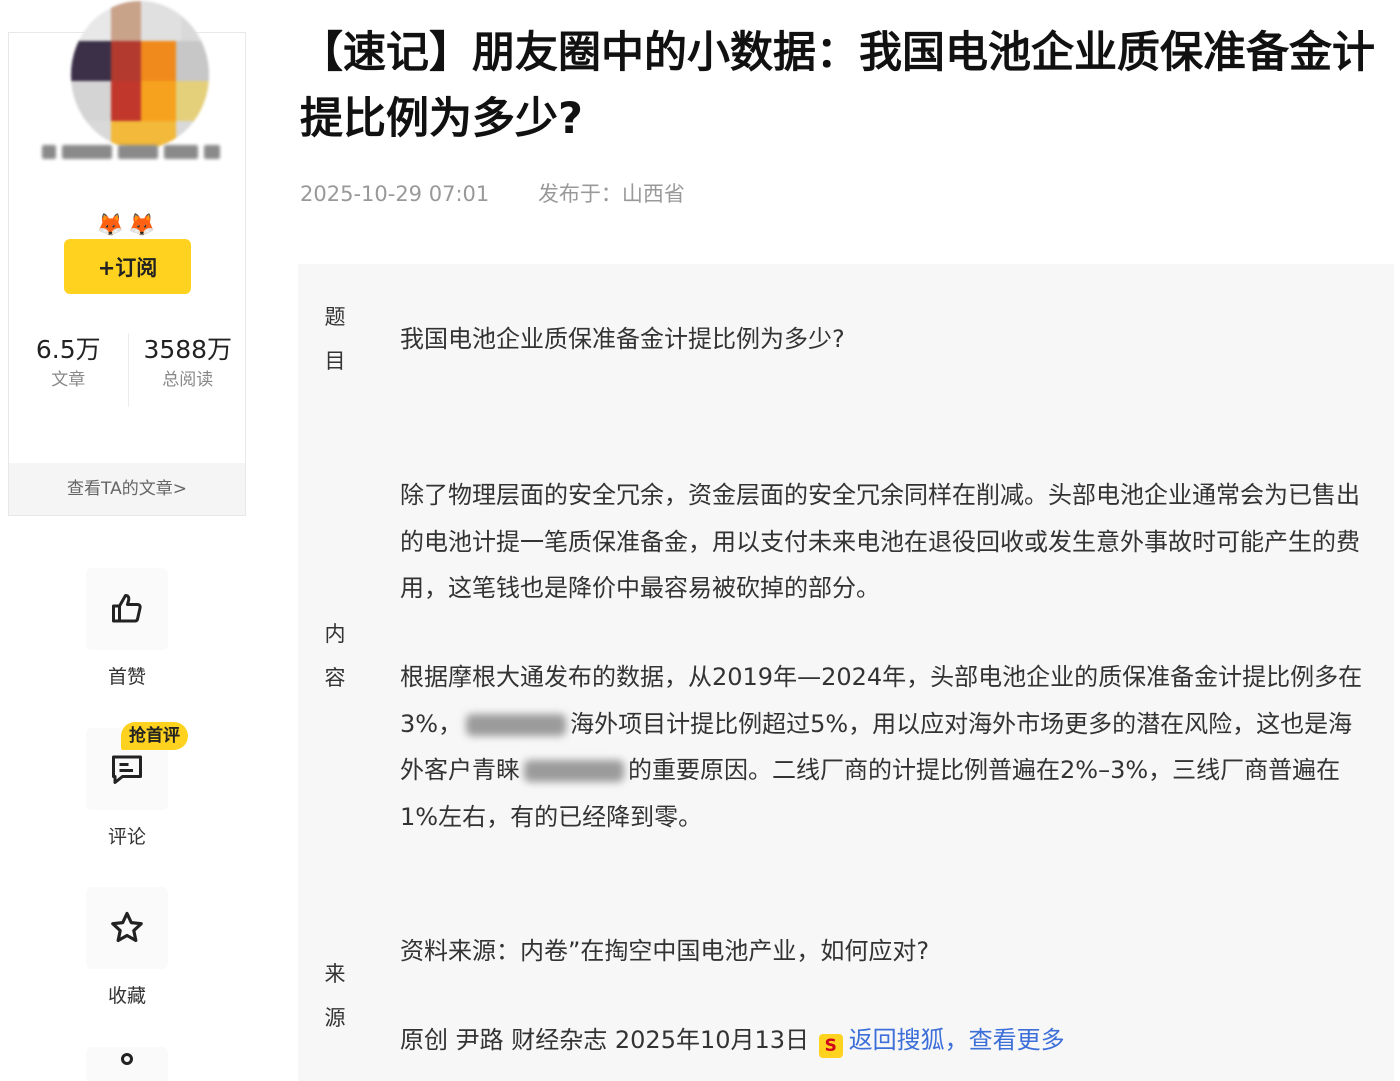 Image resolution: width=1400 pixels, height=1081 pixels. I want to click on stat-articles: 6.5万 文章, so click(68, 370).